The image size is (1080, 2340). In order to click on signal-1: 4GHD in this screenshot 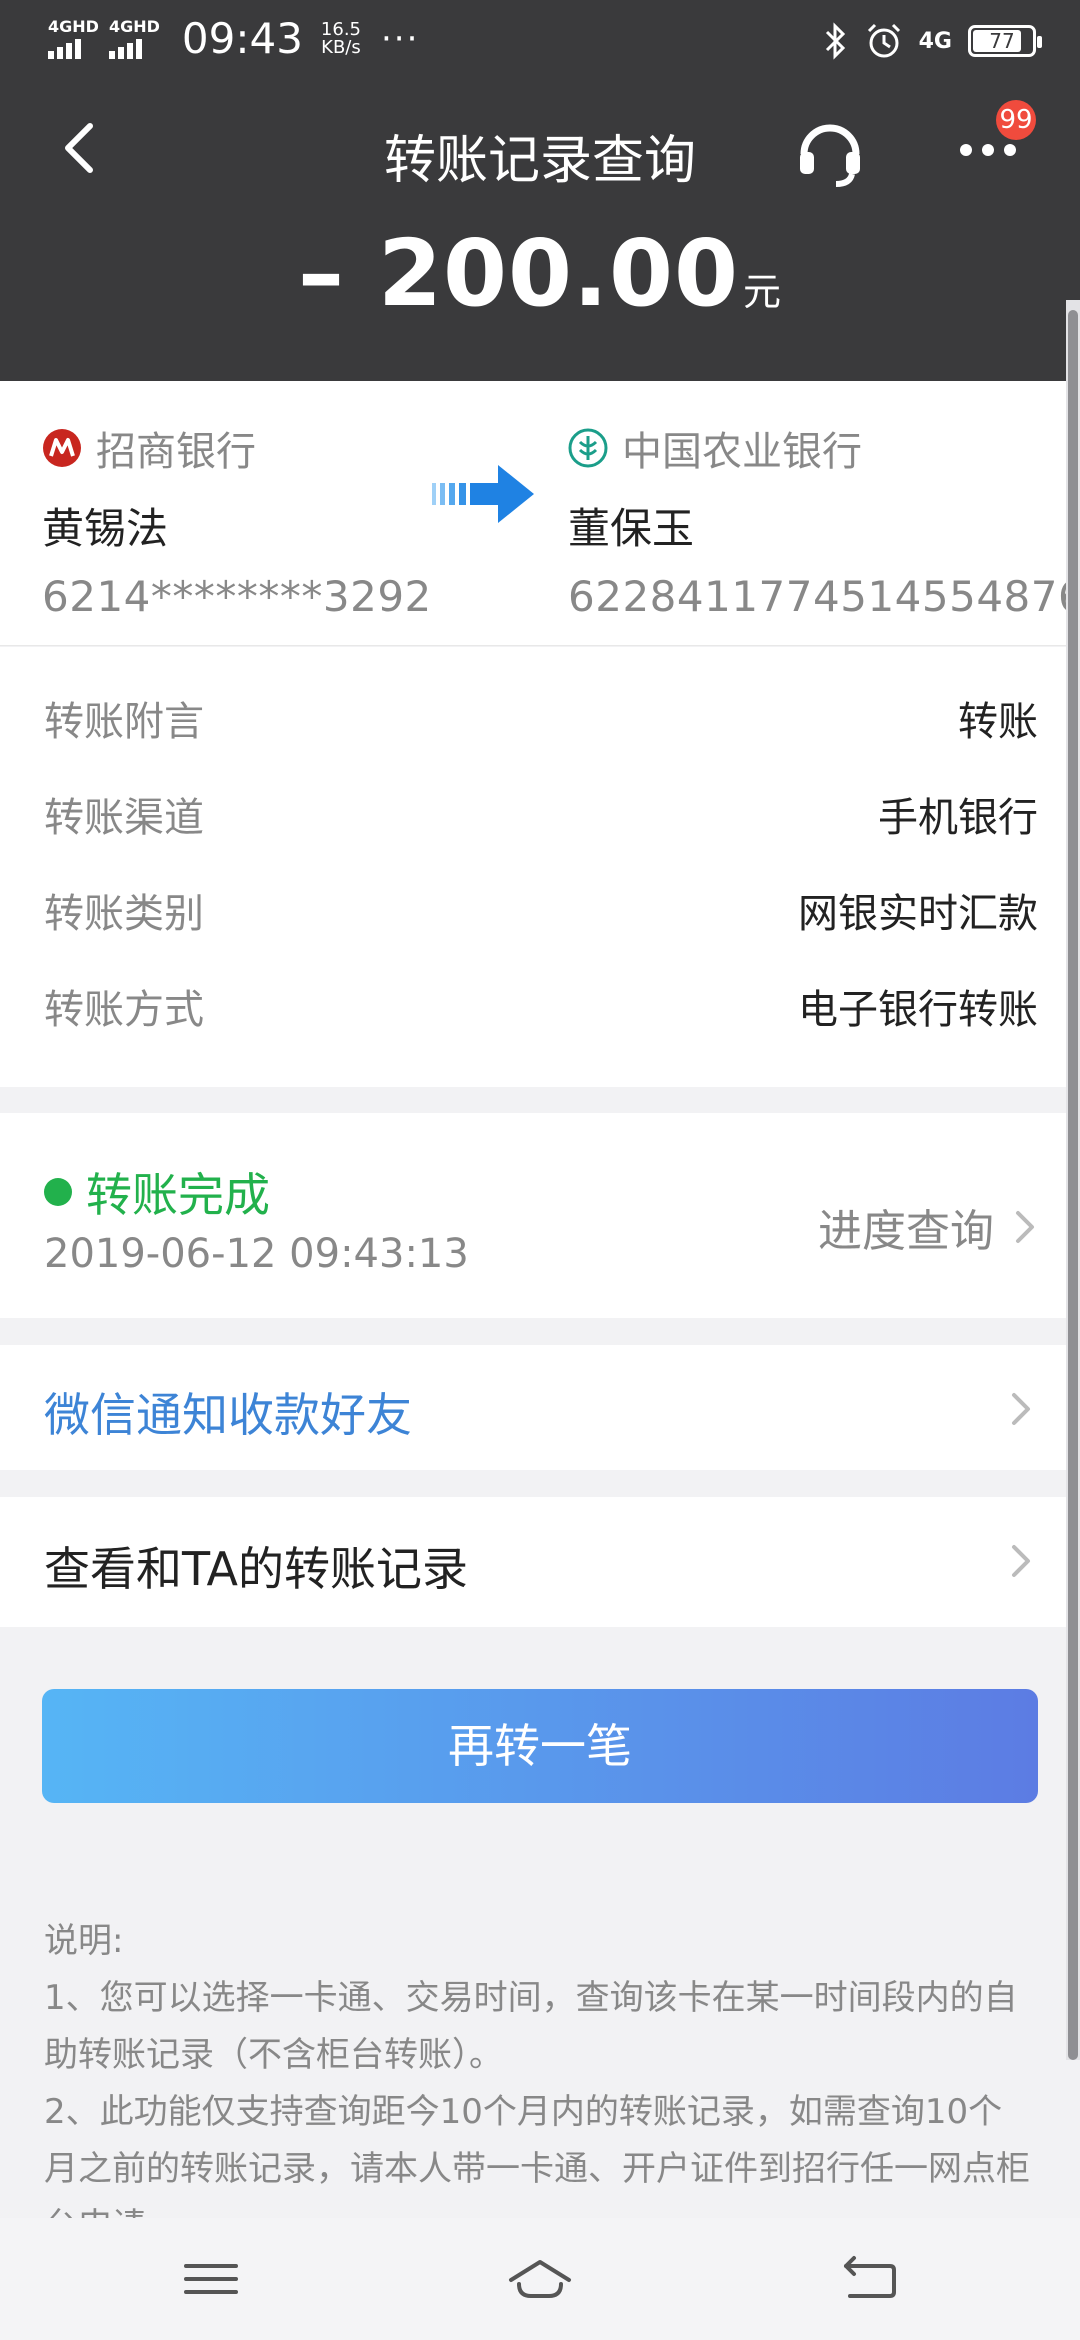, I will do `click(73, 37)`.